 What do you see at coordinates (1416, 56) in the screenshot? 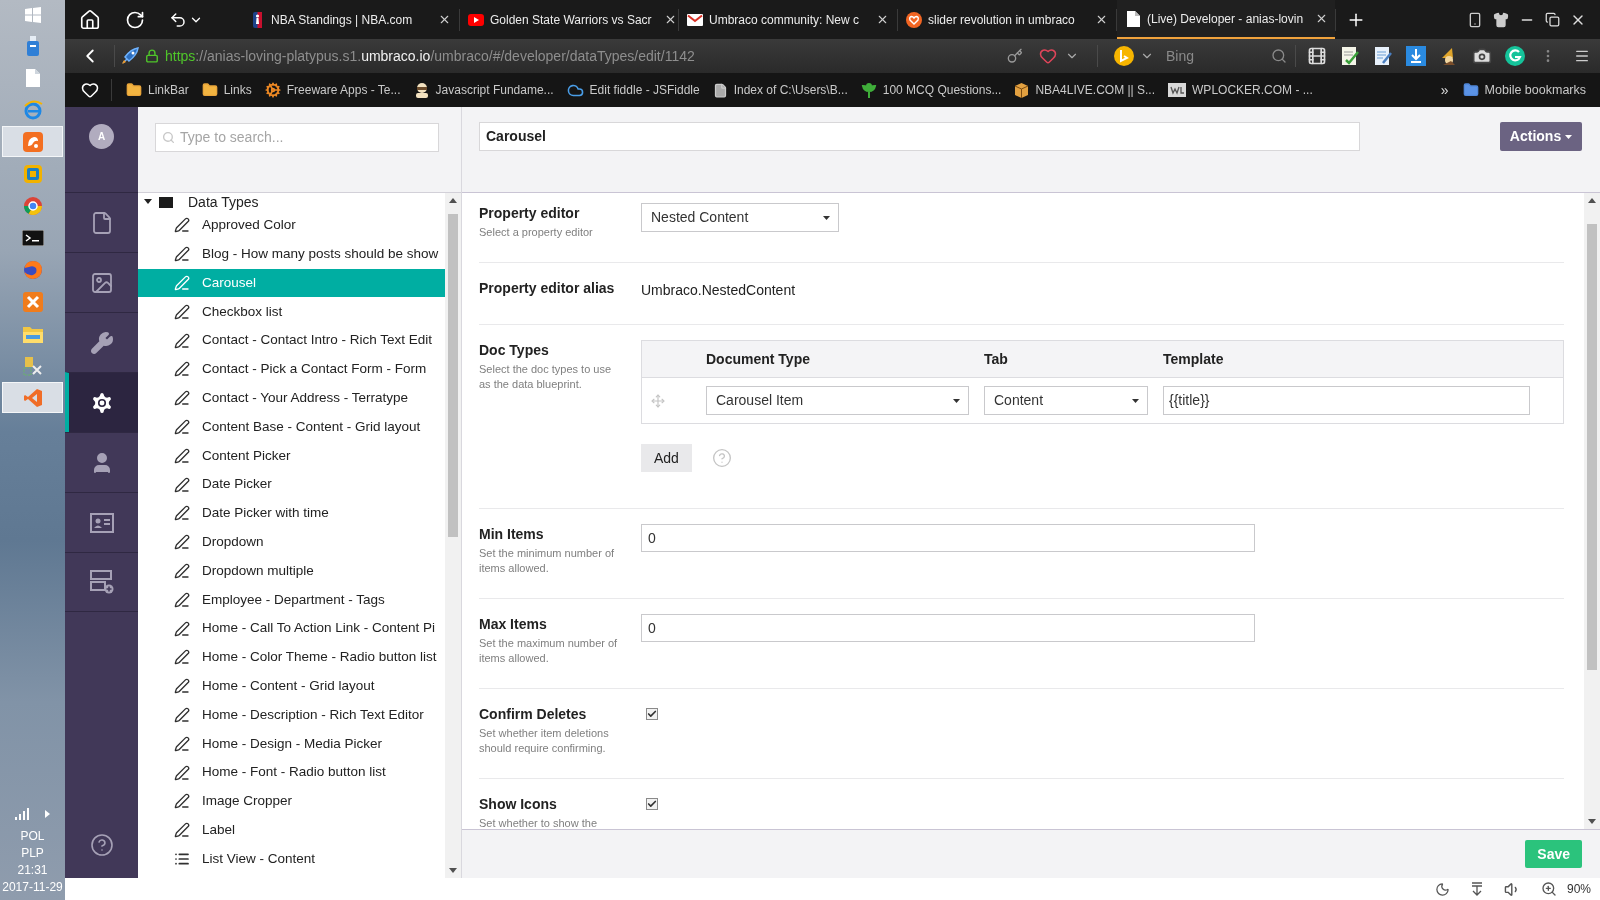
I see `download-icon` at bounding box center [1416, 56].